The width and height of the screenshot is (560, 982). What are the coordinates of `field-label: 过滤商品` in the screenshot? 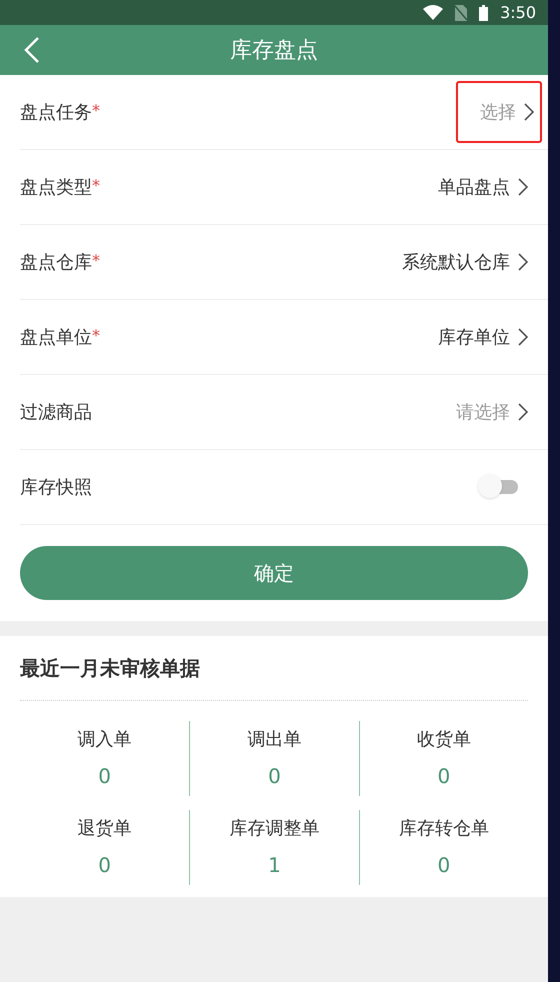 It's located at (56, 412).